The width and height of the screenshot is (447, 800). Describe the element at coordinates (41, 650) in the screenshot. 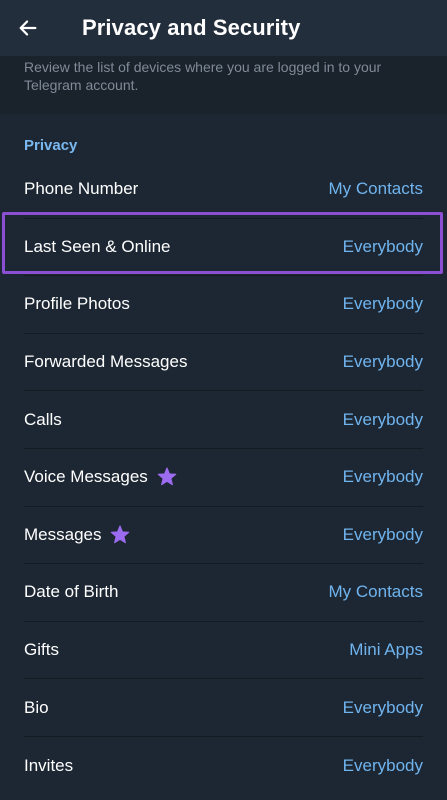

I see `row-label: Gifts` at that location.